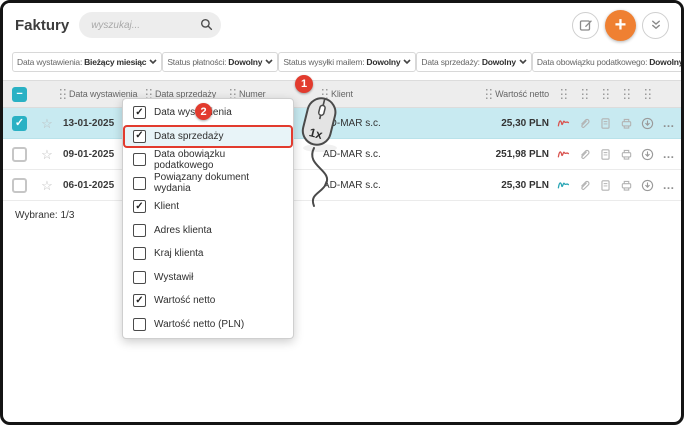  What do you see at coordinates (304, 84) in the screenshot?
I see `annotation-step-1-badge: 1` at bounding box center [304, 84].